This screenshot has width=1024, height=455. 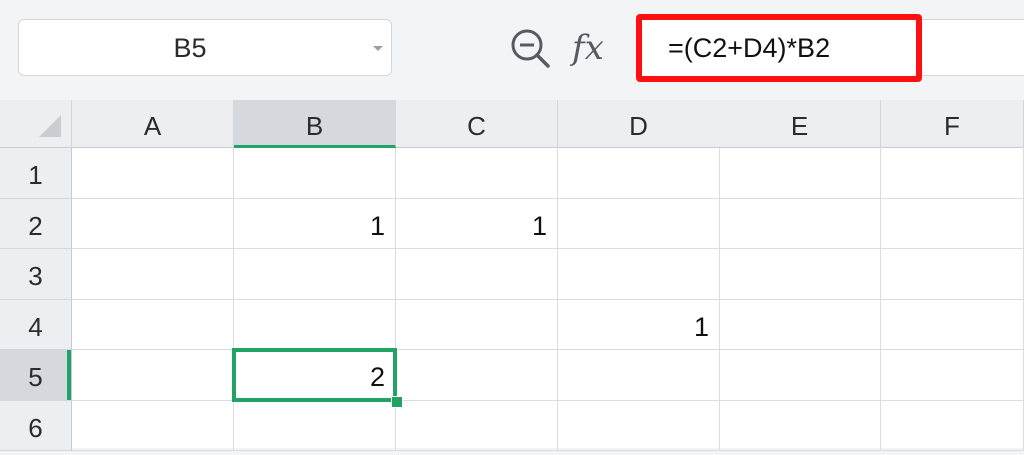 I want to click on column-header-c: C, so click(x=477, y=124).